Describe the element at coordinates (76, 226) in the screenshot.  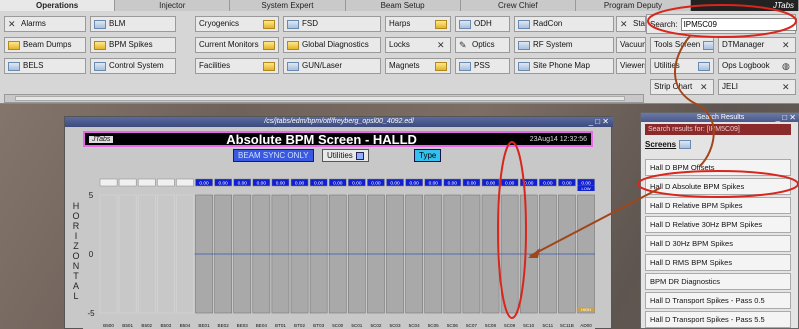
I see `axis-letter: R` at that location.